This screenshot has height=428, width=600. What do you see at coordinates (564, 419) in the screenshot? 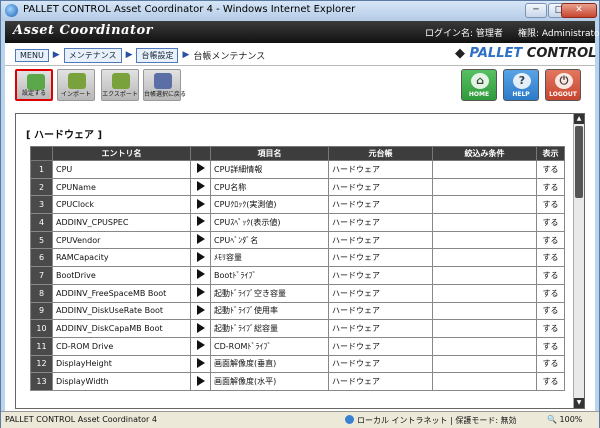
I see `zoom-level: 🔍 100%` at bounding box center [564, 419].